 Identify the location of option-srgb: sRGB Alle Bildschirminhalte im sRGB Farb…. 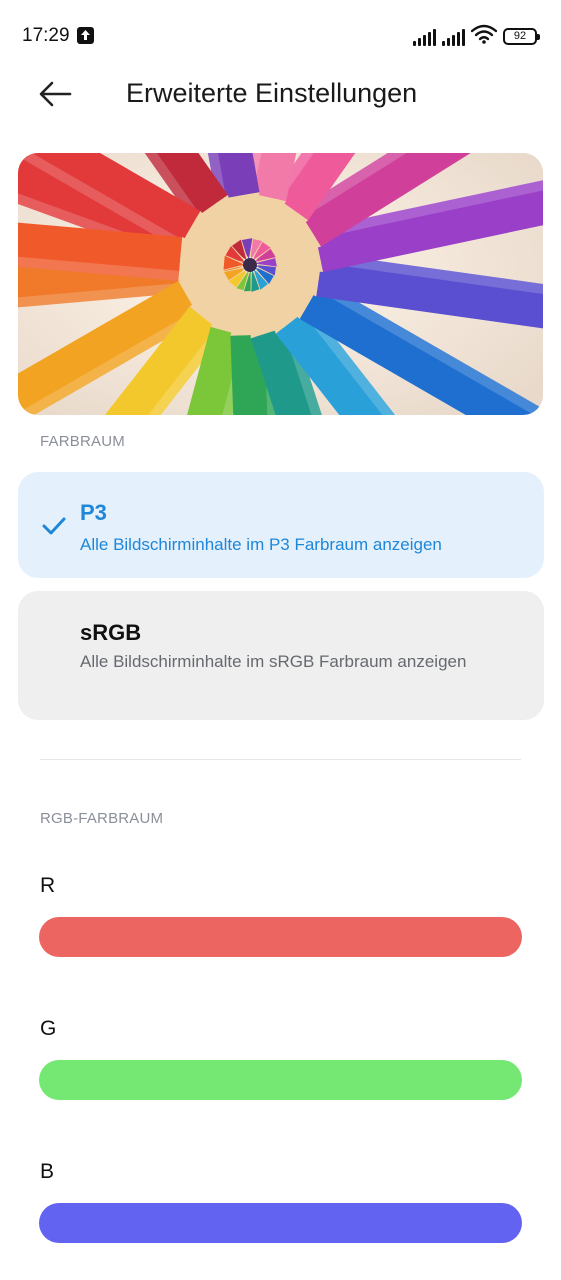
(281, 655).